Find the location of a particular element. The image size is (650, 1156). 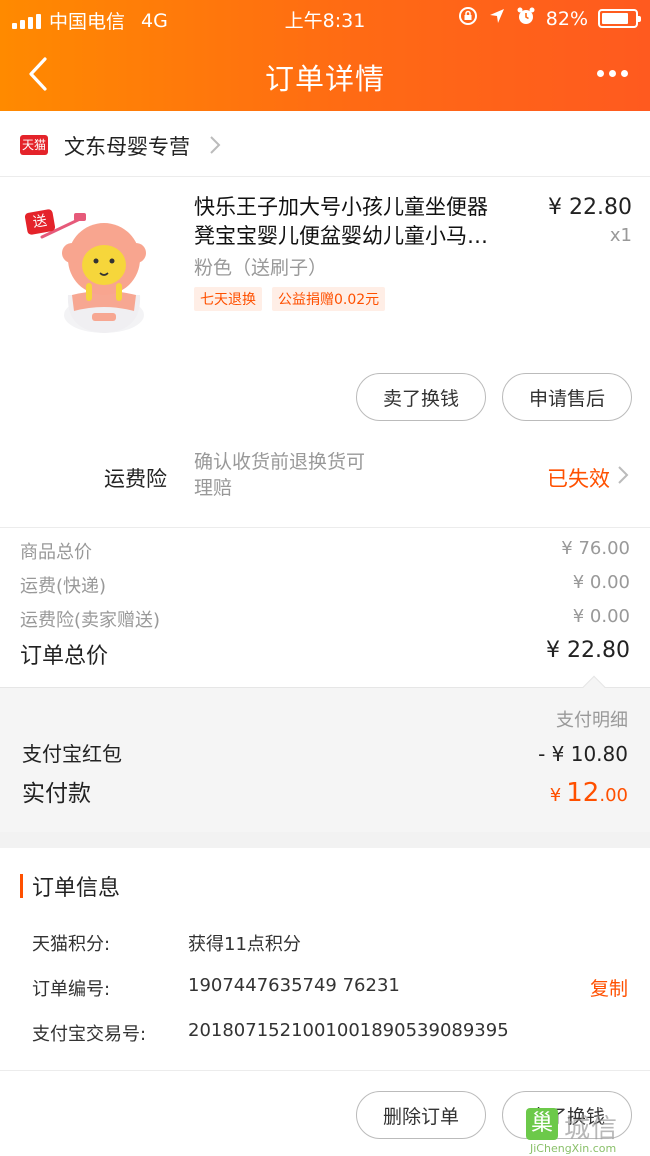

shipping-insurance-row: 运费险 确认收货前退换货可 理赔 已失效 is located at coordinates (325, 482).